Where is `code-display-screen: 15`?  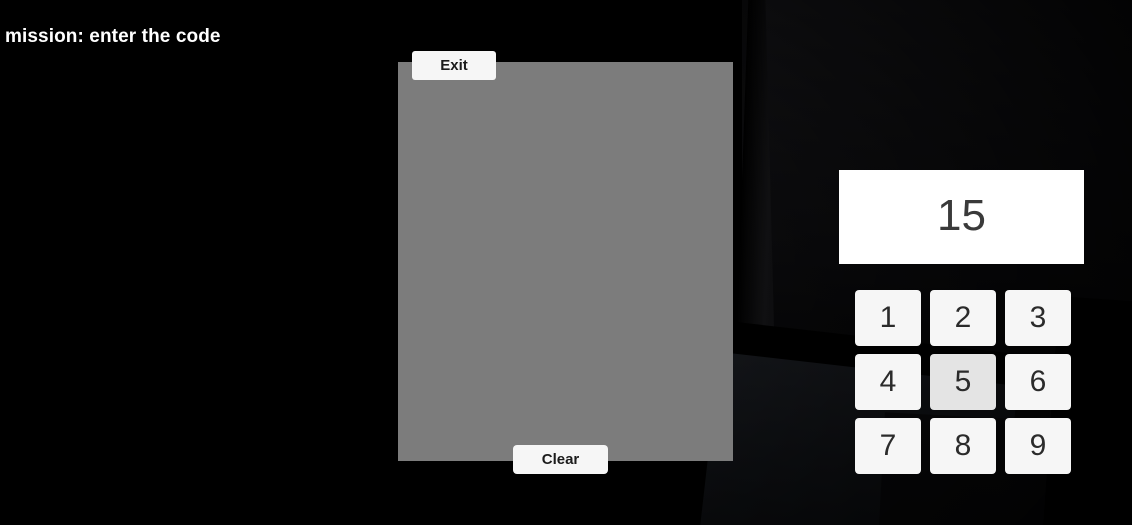
code-display-screen: 15 is located at coordinates (961, 217).